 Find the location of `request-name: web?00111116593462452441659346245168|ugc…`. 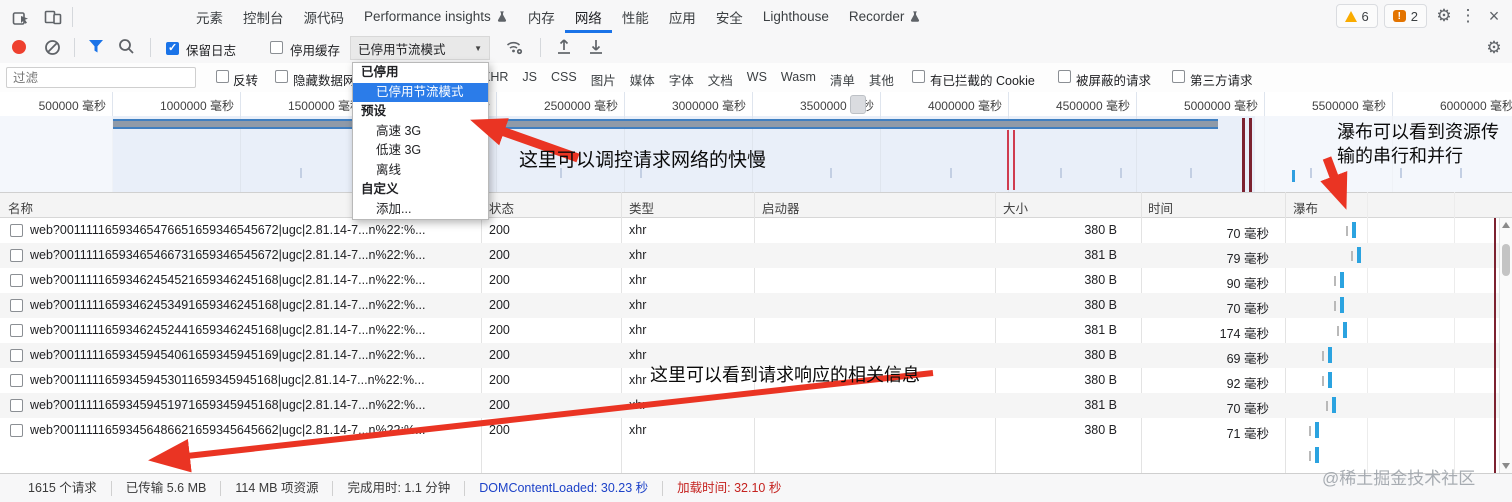

request-name: web?00111116593462452441659346245168|ugc… is located at coordinates (228, 330).